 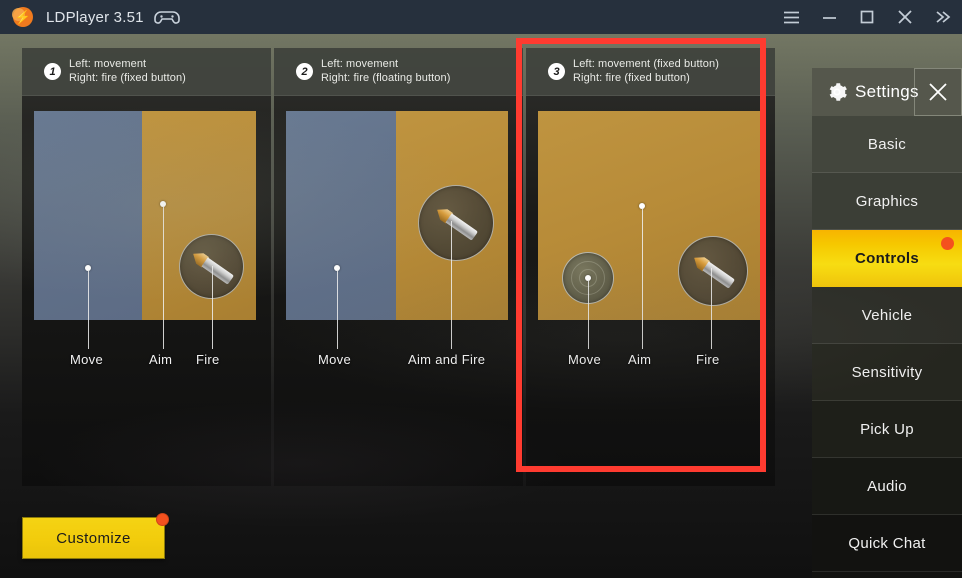 What do you see at coordinates (947, 243) in the screenshot?
I see `settings-item-notification-badge` at bounding box center [947, 243].